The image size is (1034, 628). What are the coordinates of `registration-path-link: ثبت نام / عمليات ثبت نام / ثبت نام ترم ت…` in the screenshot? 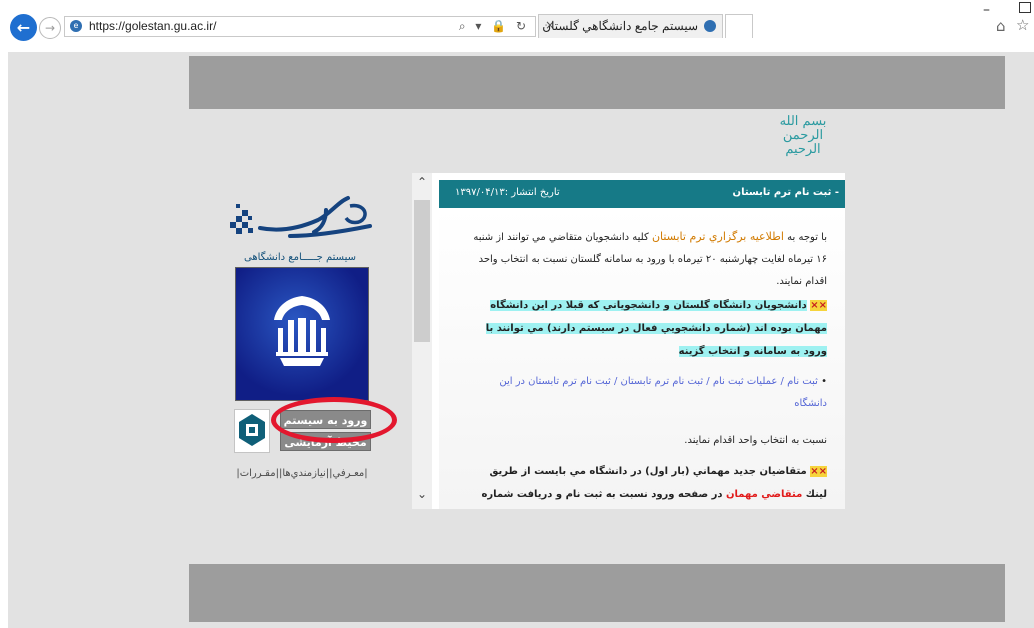 It's located at (663, 392).